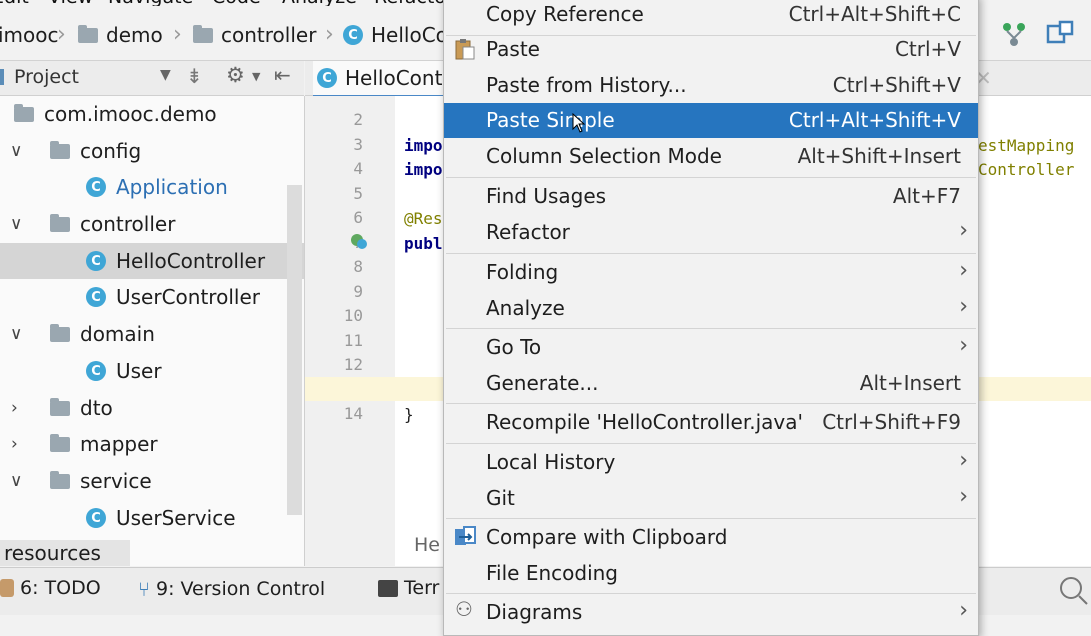  I want to click on tree-item-application: C Application, so click(152, 187).